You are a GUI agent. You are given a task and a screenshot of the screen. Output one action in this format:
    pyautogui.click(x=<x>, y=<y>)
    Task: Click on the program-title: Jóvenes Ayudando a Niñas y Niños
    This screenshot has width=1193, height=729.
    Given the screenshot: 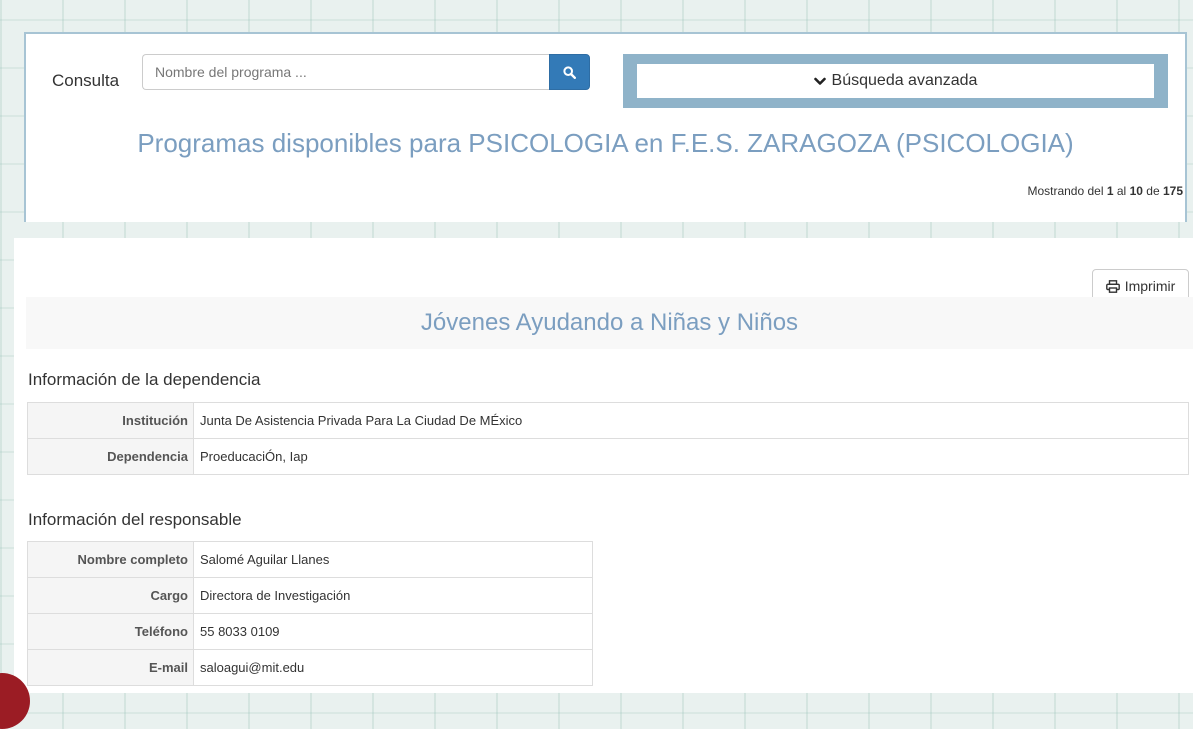 What is the action you would take?
    pyautogui.click(x=609, y=322)
    